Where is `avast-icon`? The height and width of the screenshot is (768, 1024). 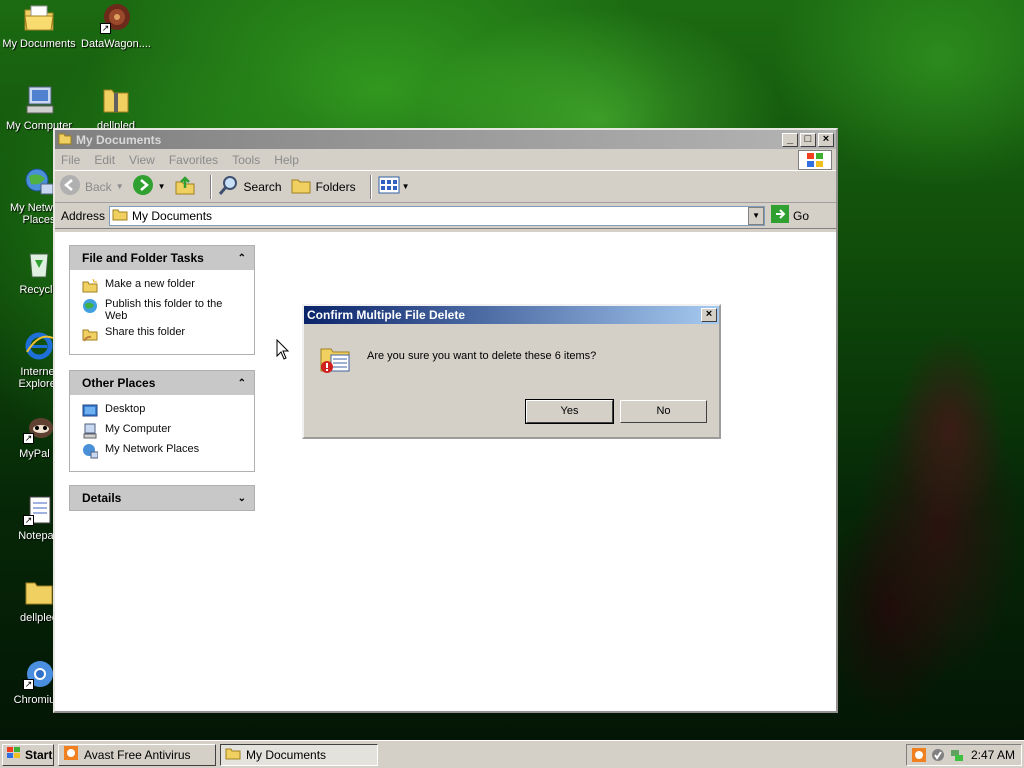 avast-icon is located at coordinates (71, 754).